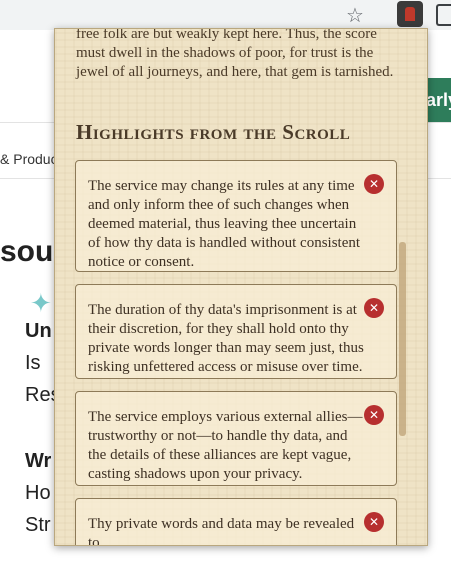  I want to click on extension-icon, so click(410, 14).